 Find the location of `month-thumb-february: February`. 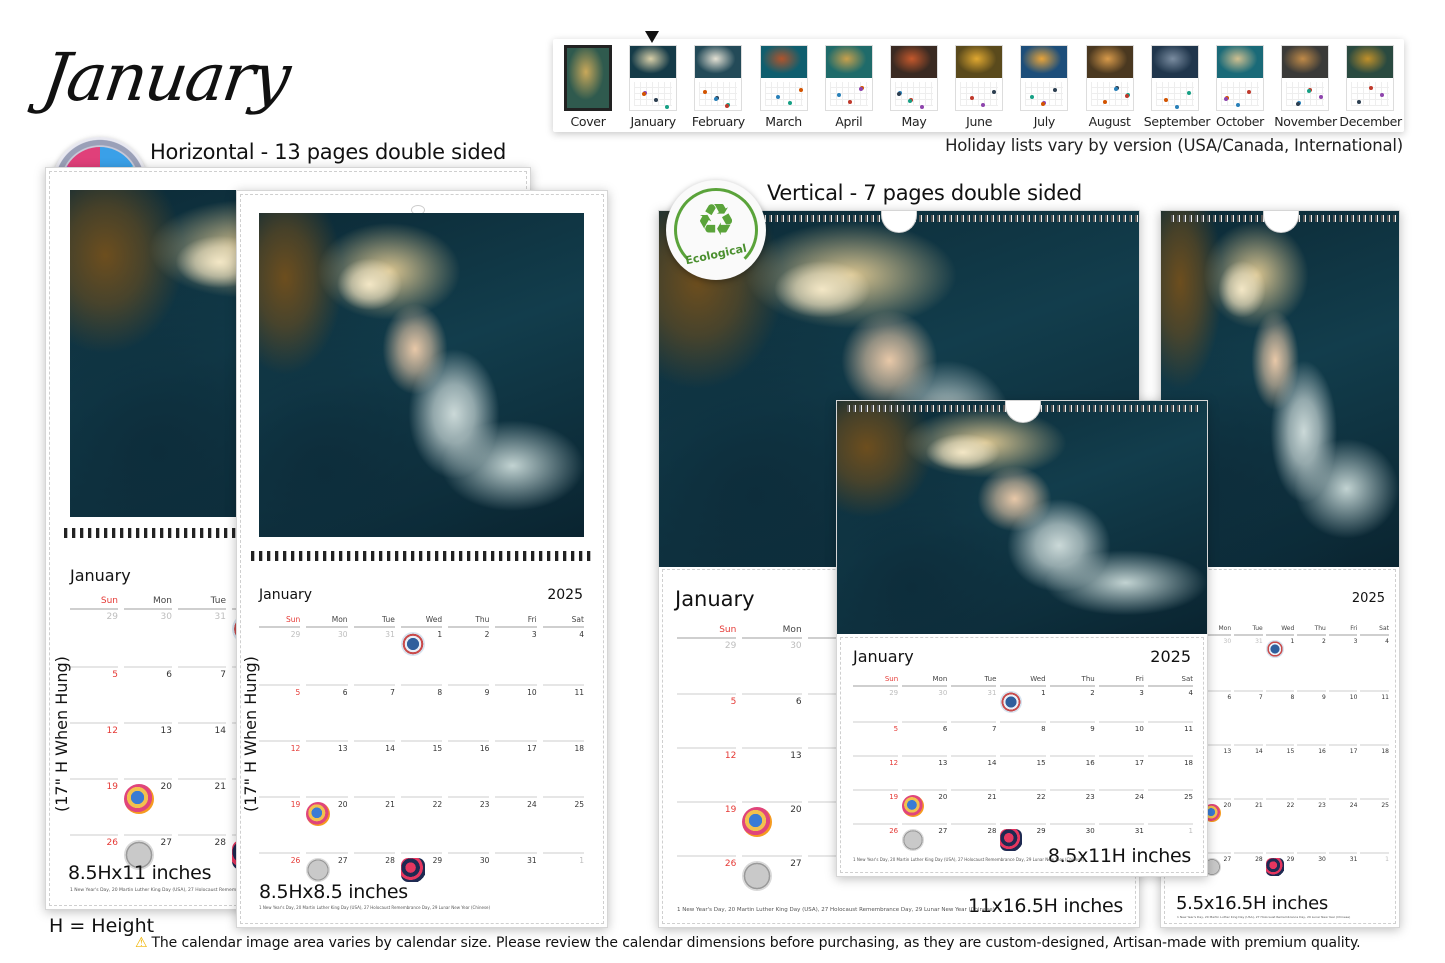

month-thumb-february: February is located at coordinates (718, 87).